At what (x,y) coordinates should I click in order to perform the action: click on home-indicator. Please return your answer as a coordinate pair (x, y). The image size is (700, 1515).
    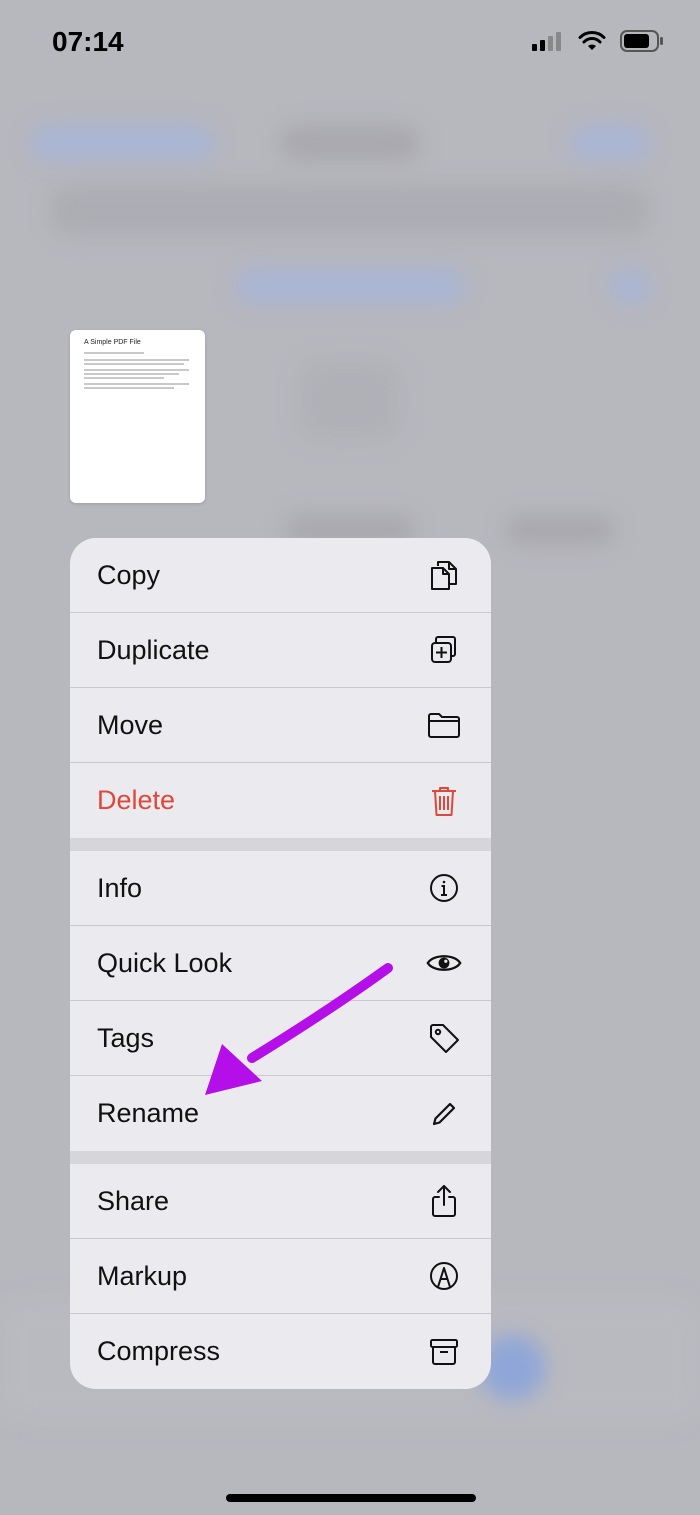
    Looking at the image, I should click on (351, 1498).